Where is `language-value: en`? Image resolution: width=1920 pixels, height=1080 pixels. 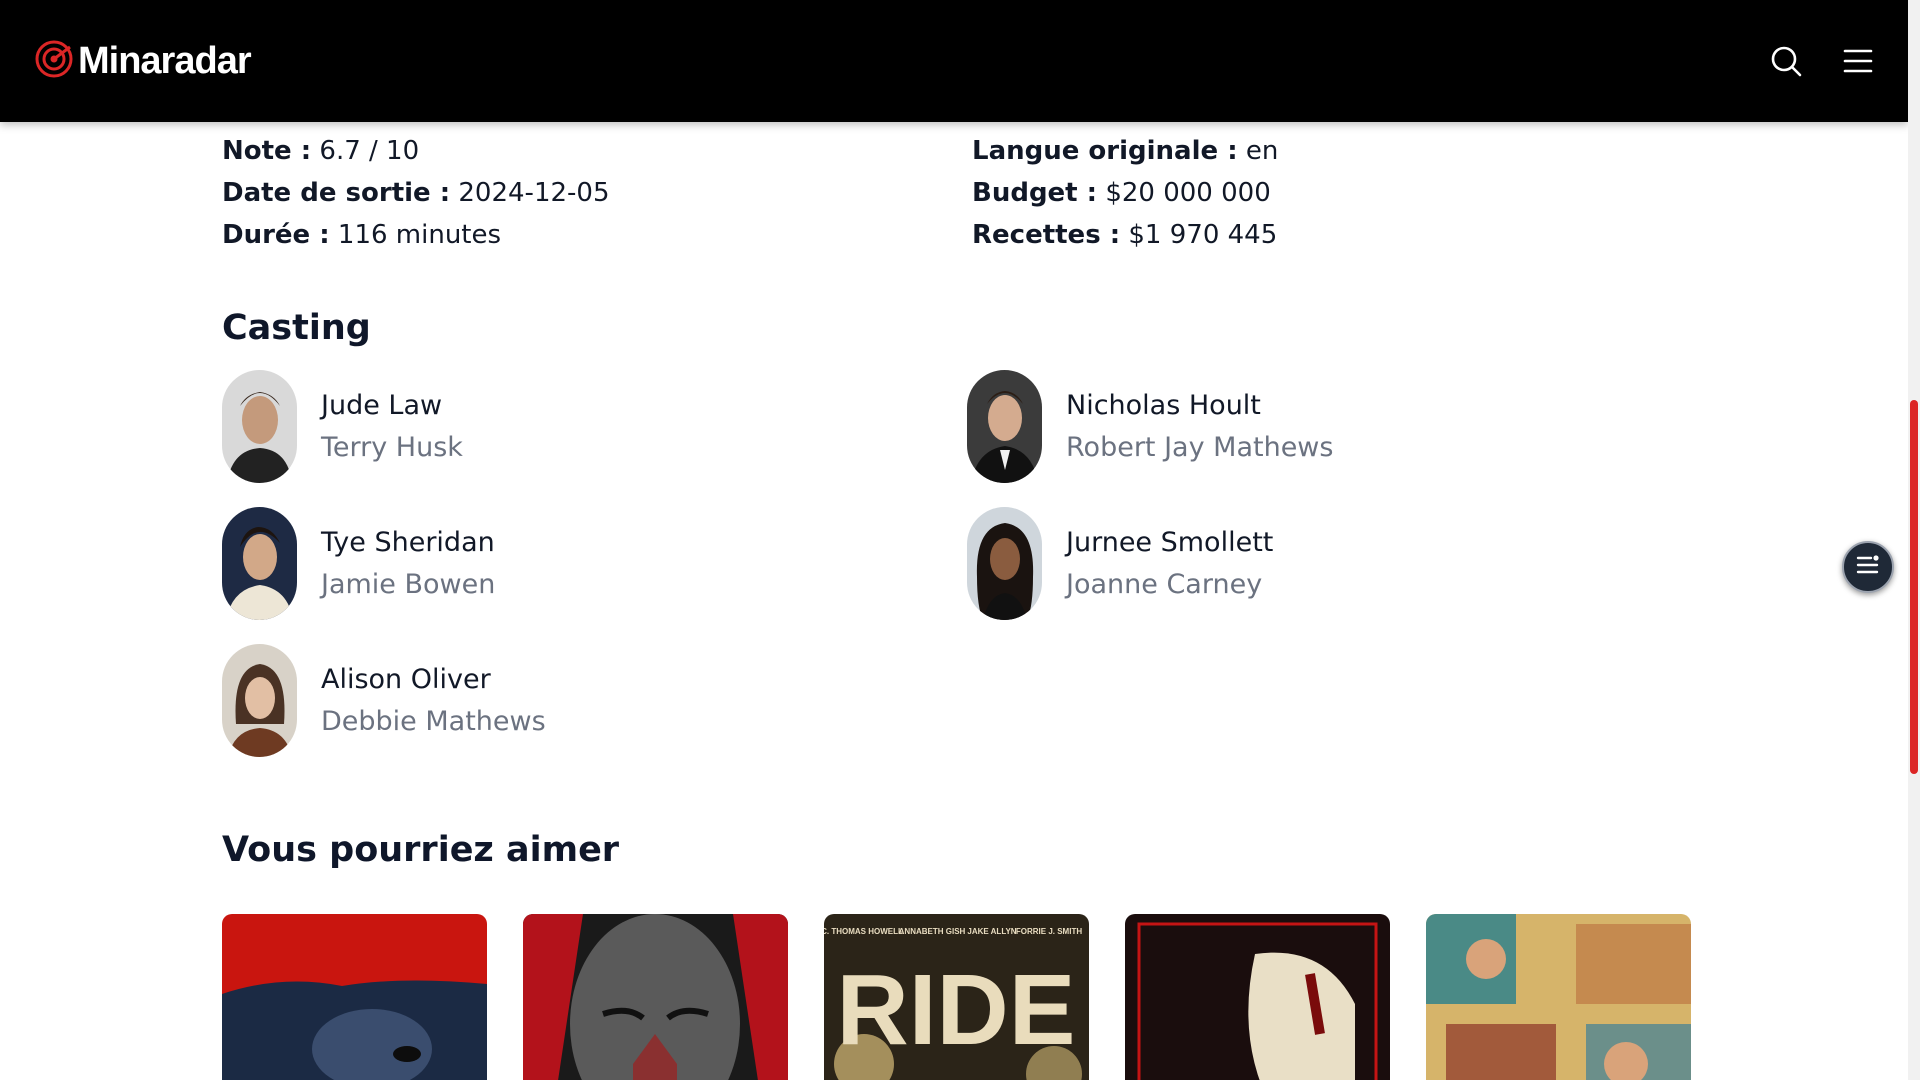 language-value: en is located at coordinates (1262, 151).